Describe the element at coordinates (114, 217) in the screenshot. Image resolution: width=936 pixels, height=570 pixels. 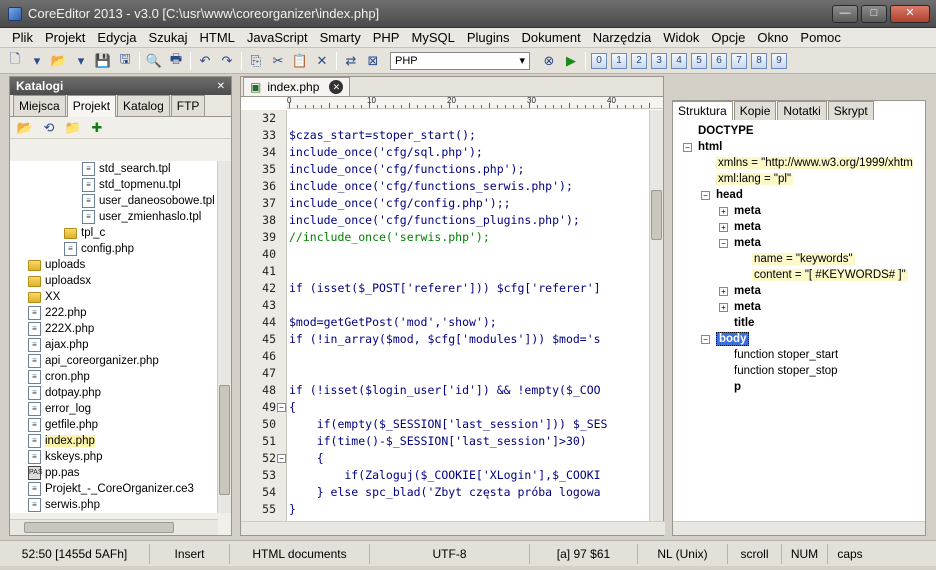
I see `file-tree-item: ≡ user_zmienhaslo.tpl` at that location.